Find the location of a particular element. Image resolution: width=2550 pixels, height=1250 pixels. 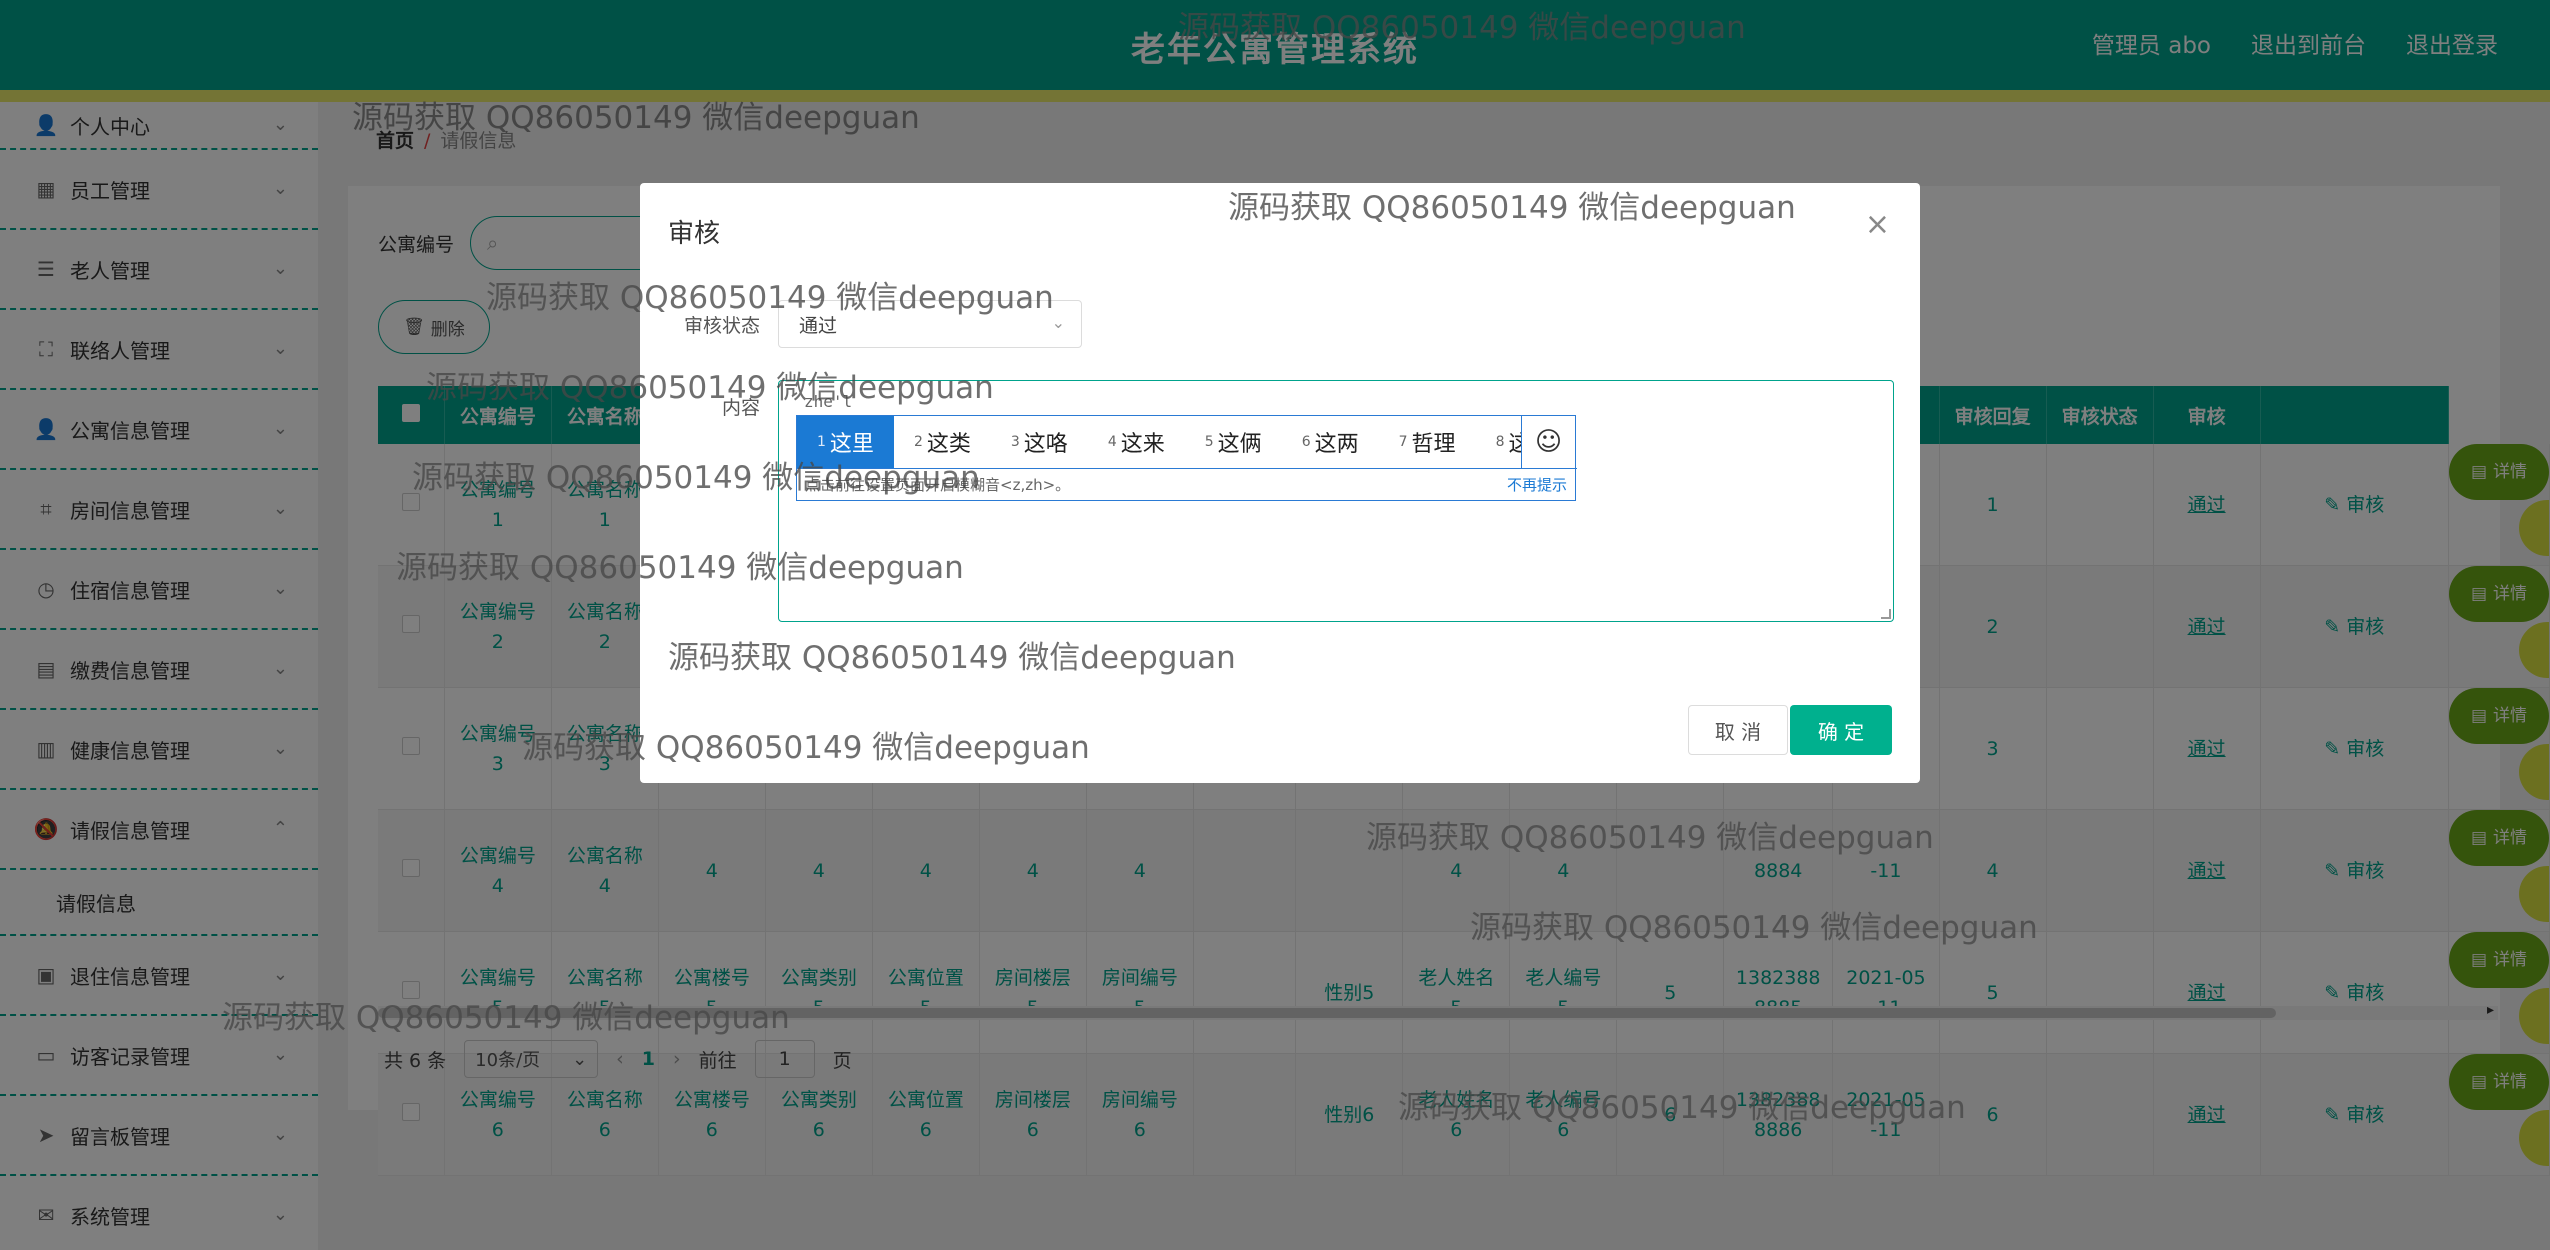

ime-candidate: 8这 is located at coordinates (1498, 442).